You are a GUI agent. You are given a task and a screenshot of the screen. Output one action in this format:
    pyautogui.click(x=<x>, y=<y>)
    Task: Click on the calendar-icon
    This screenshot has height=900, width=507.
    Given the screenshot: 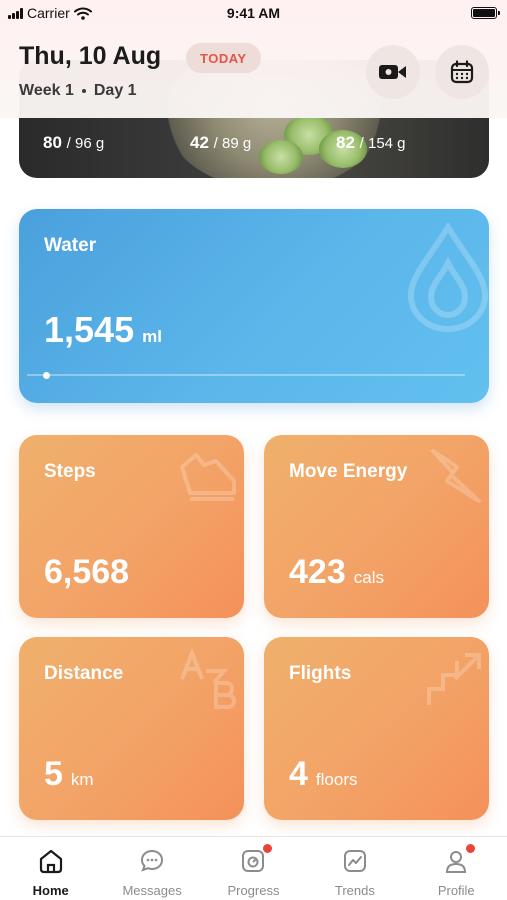 What is the action you would take?
    pyautogui.click(x=462, y=72)
    